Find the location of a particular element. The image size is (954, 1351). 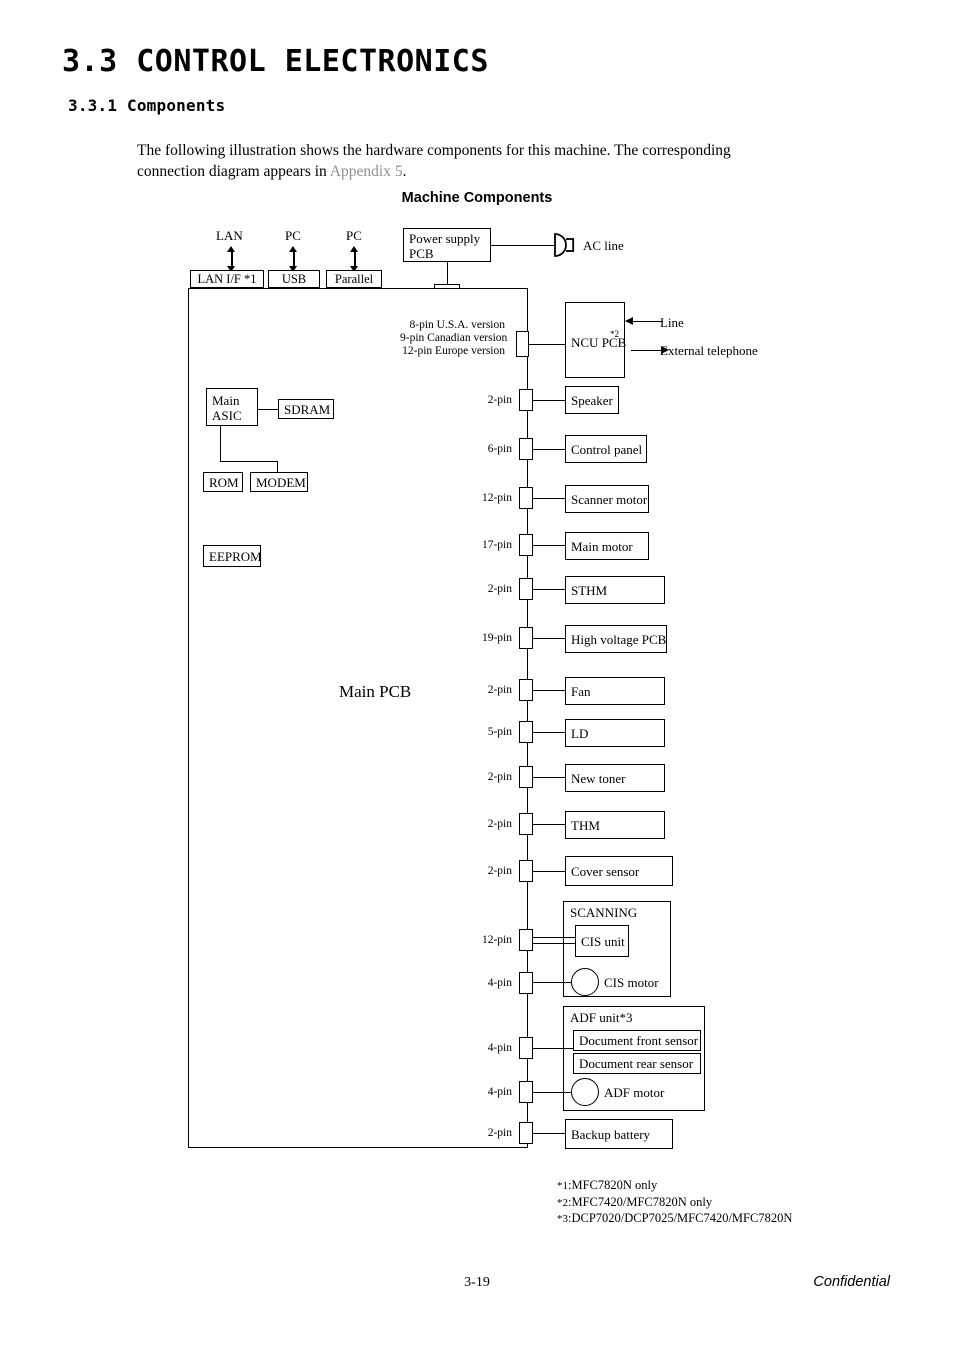

connector-high-voltage-pcb is located at coordinates (526, 638).